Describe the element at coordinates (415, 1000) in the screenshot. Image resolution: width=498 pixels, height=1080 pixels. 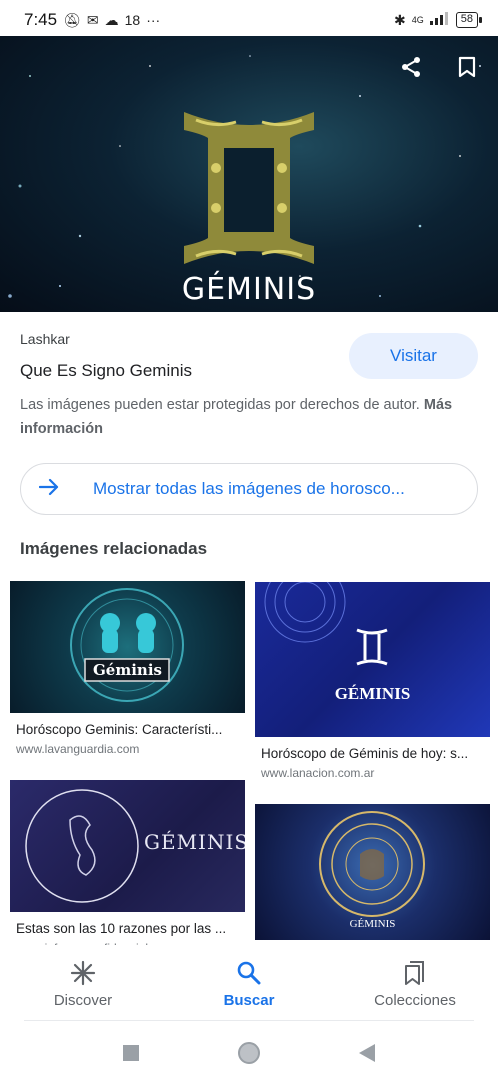
I see `nav-label: Colecciones` at that location.